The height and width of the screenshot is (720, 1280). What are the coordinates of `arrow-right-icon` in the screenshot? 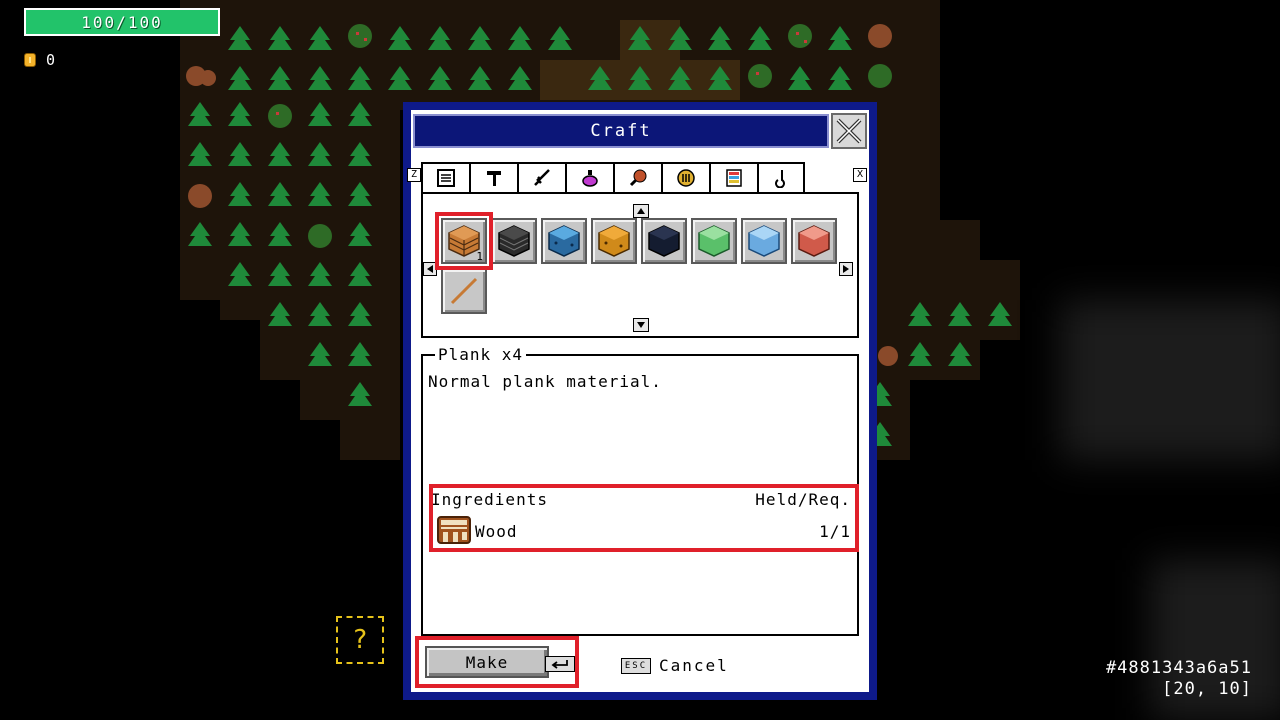 It's located at (846, 269).